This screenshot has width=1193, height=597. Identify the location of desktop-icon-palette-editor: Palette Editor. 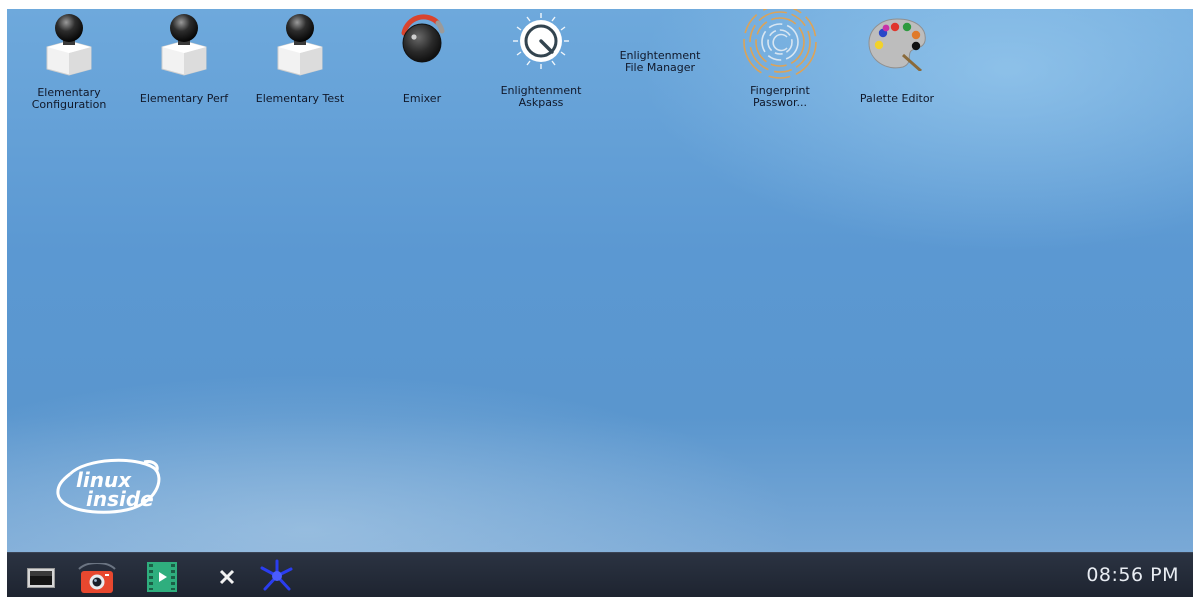
(897, 64).